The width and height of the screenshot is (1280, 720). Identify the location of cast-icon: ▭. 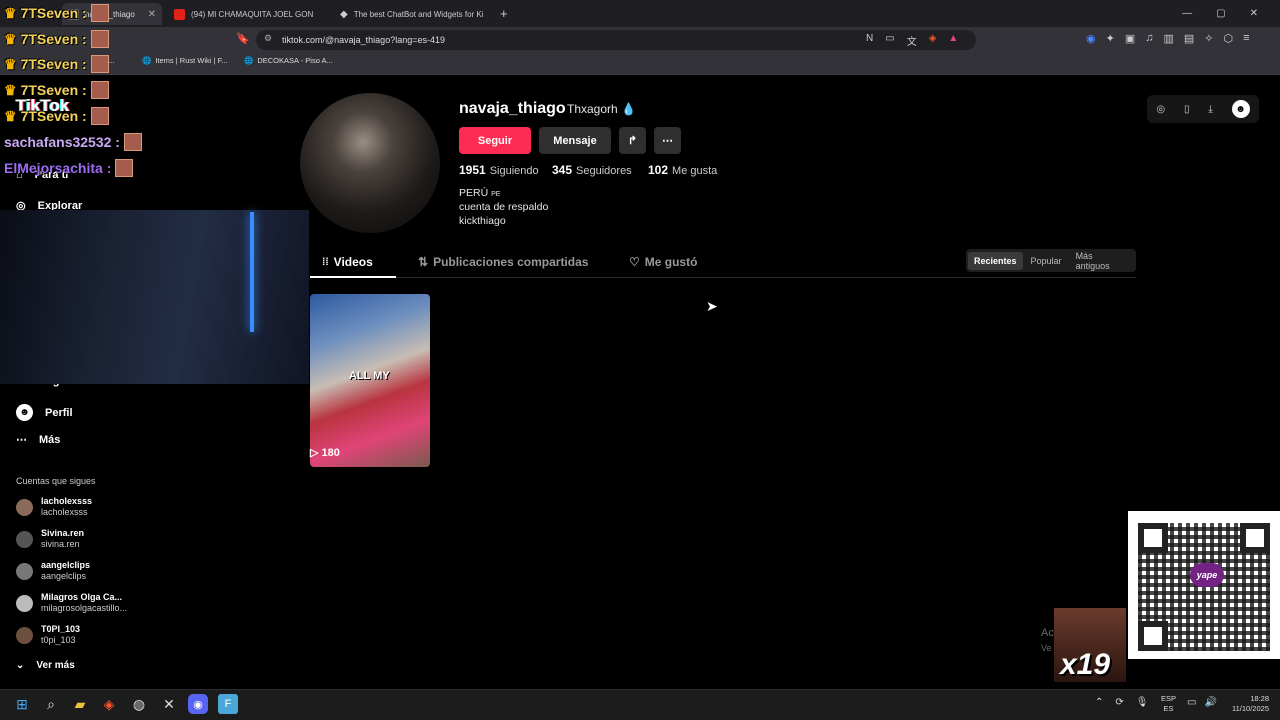
(889, 40).